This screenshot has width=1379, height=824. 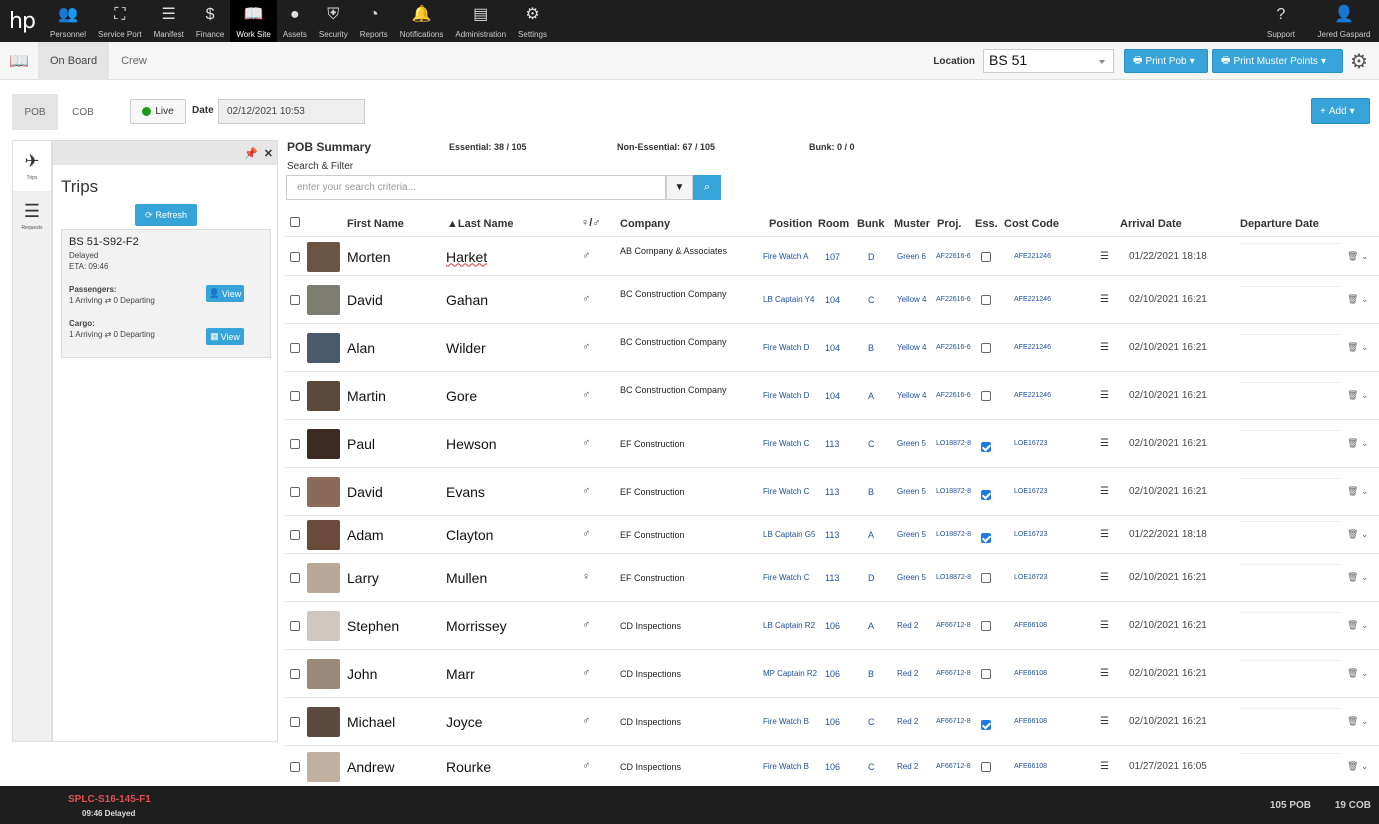 What do you see at coordinates (790, 224) in the screenshot?
I see `col-position: Position` at bounding box center [790, 224].